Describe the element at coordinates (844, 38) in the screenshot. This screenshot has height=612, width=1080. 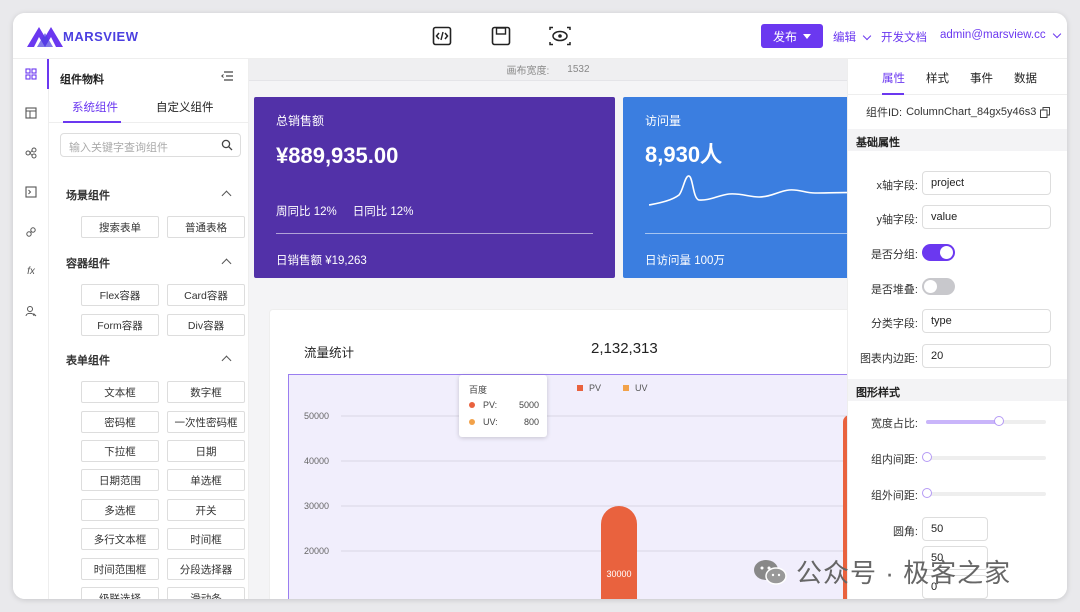
I see `edit-label: 编辑` at that location.